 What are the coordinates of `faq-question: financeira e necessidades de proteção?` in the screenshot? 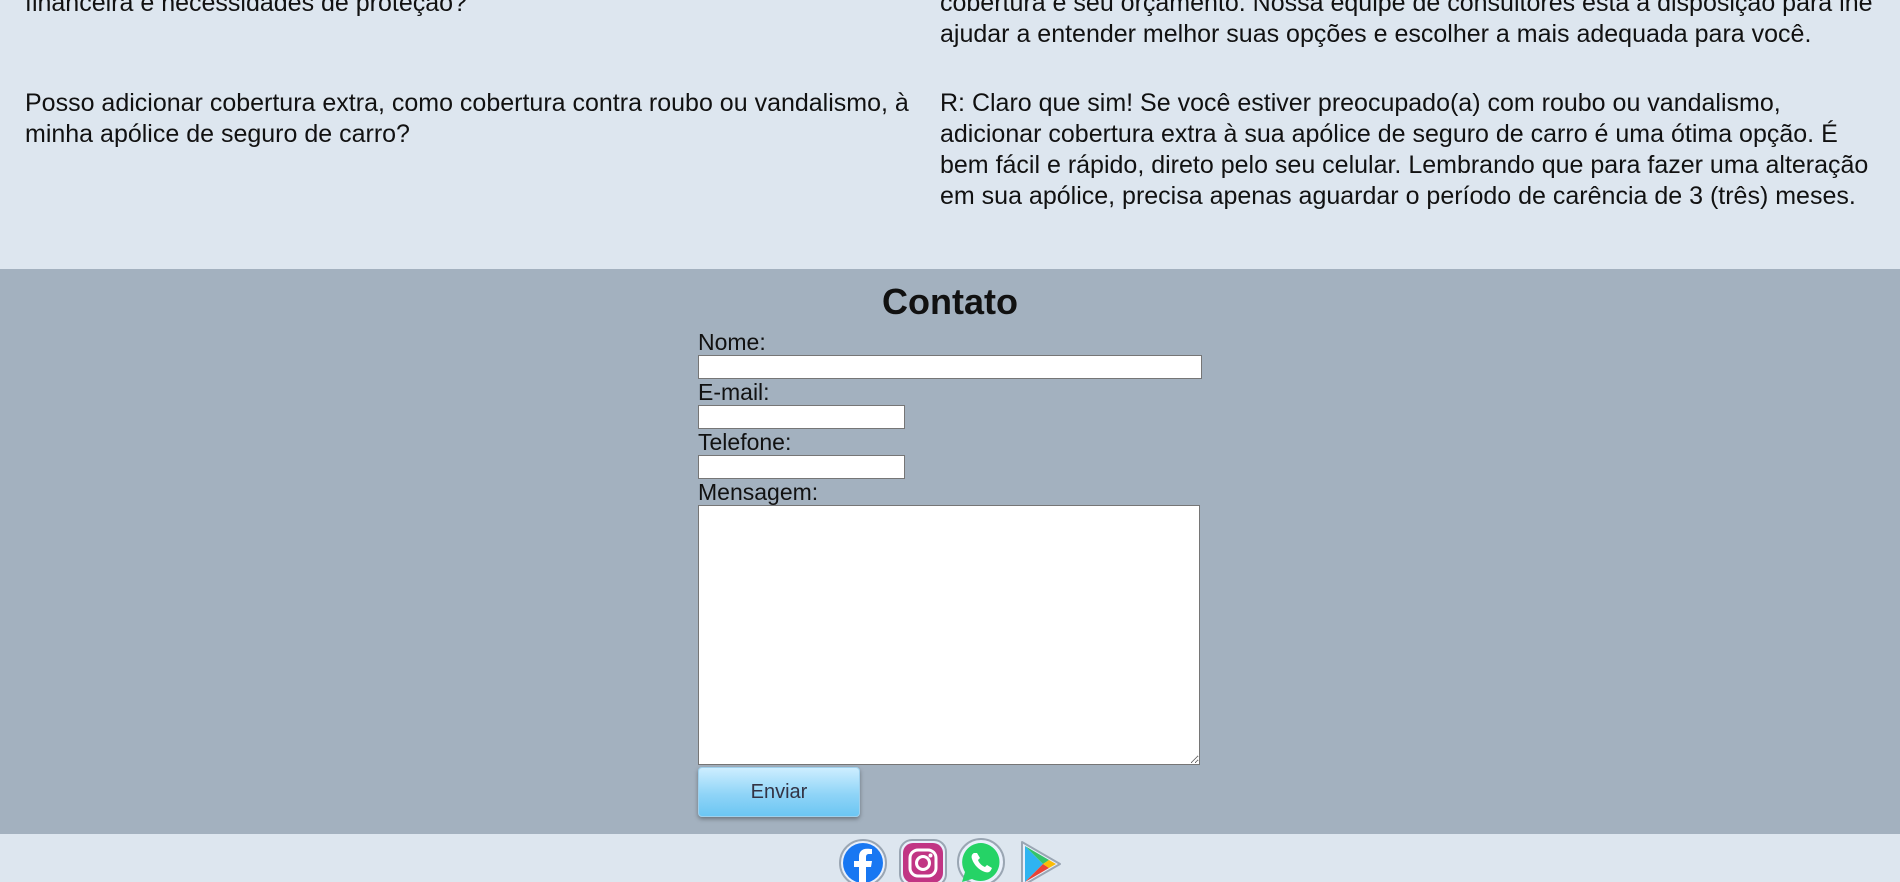 It's located at (246, 8).